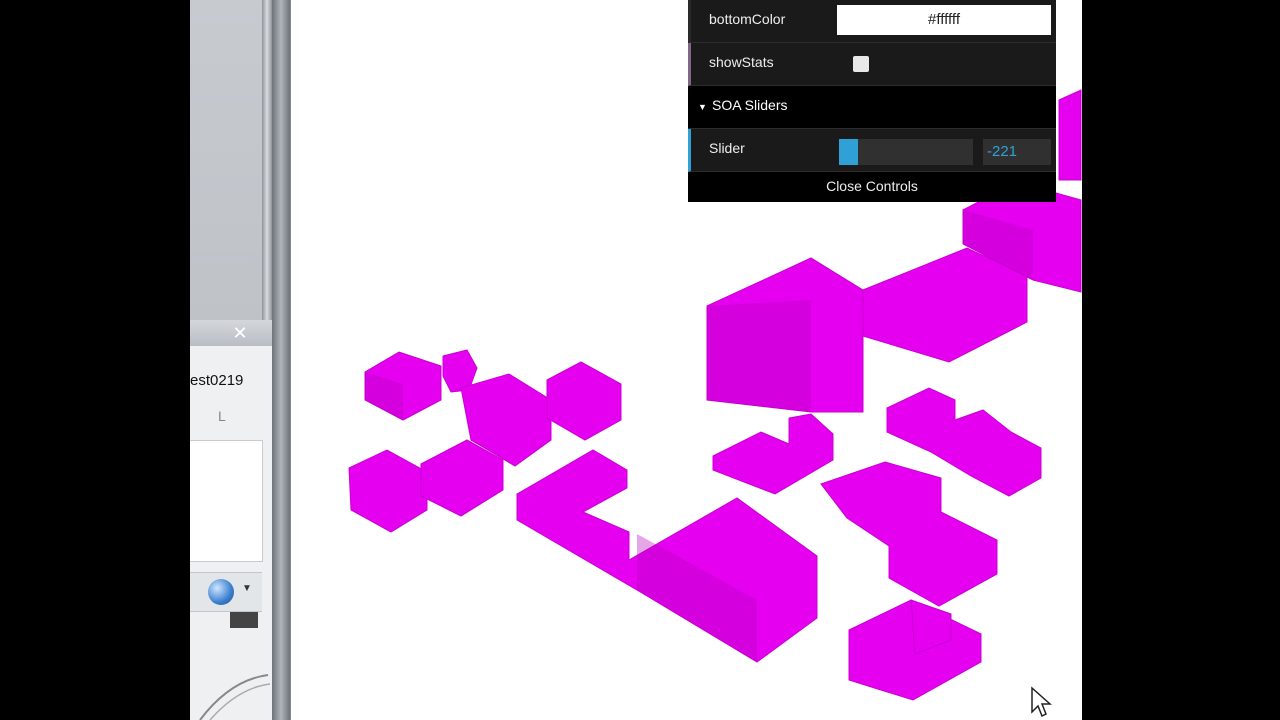  Describe the element at coordinates (848, 152) in the screenshot. I see `slider-fill` at that location.